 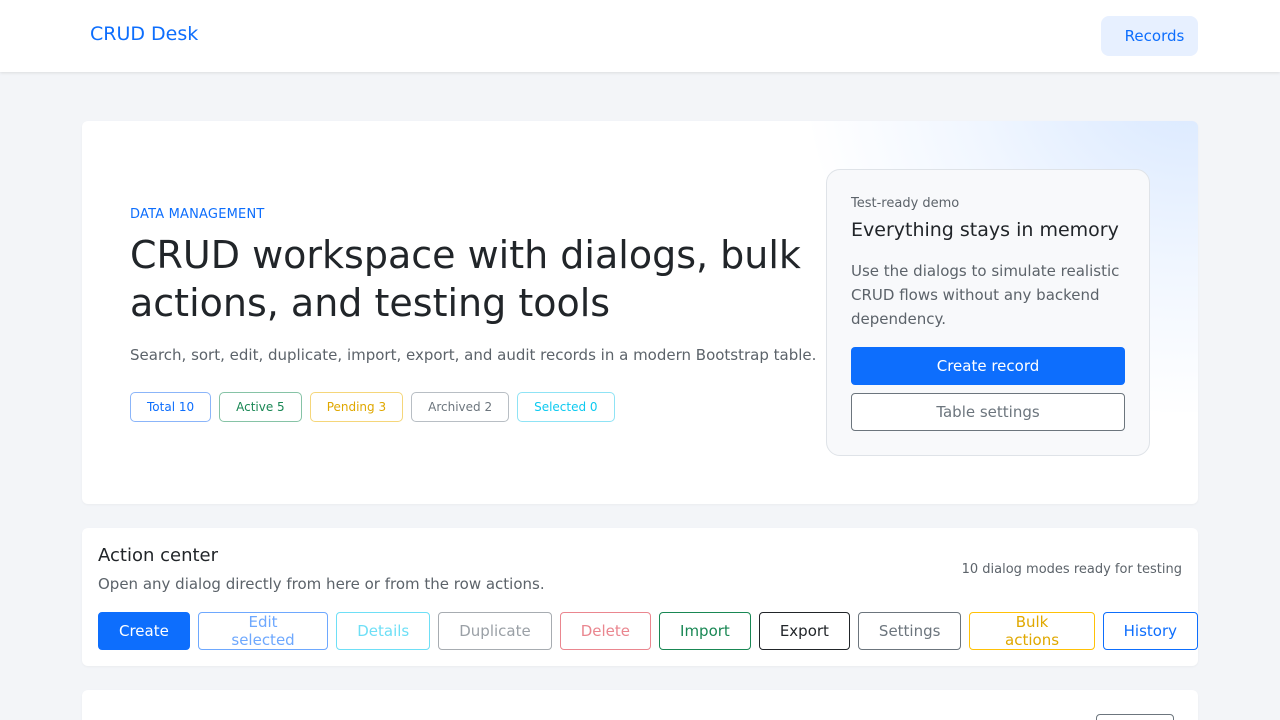 I want to click on duplicate-button: Duplicate, so click(x=495, y=631).